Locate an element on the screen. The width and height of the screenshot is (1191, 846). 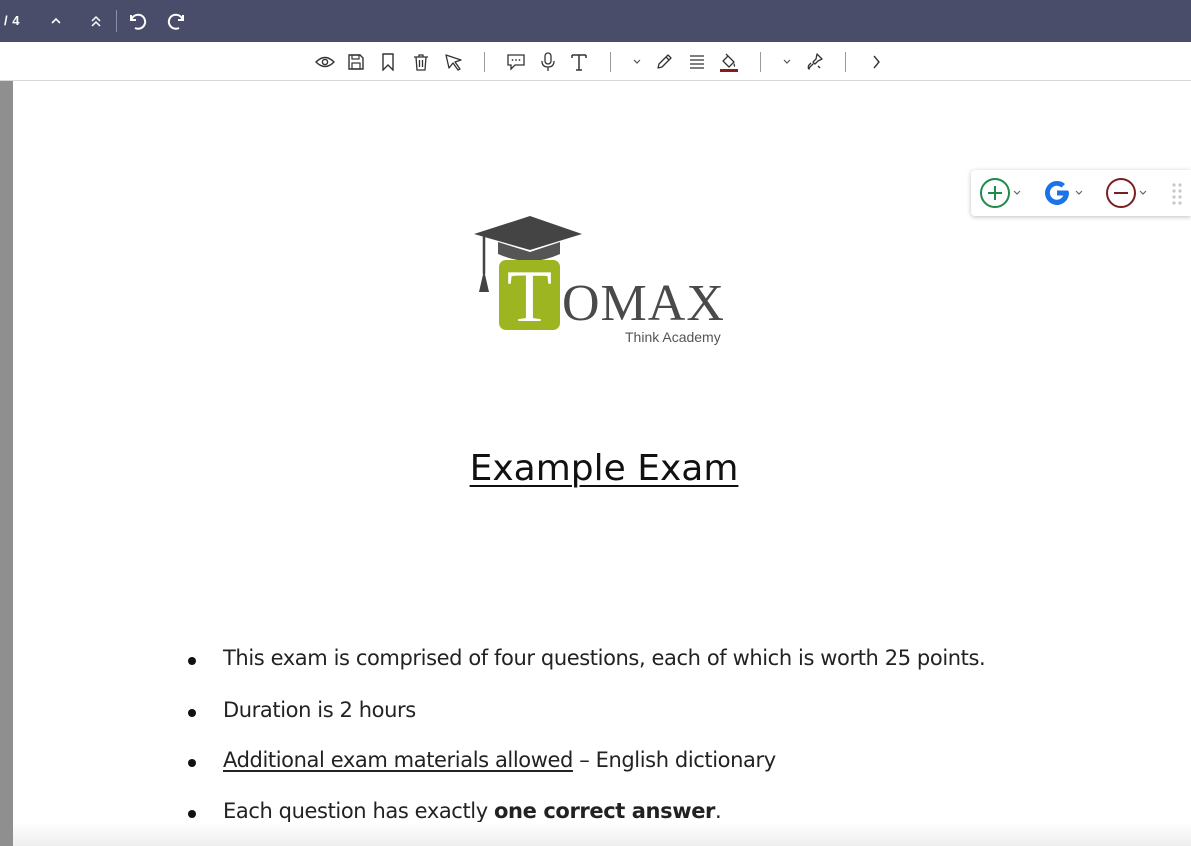
zoom-out-icon is located at coordinates (1121, 193).